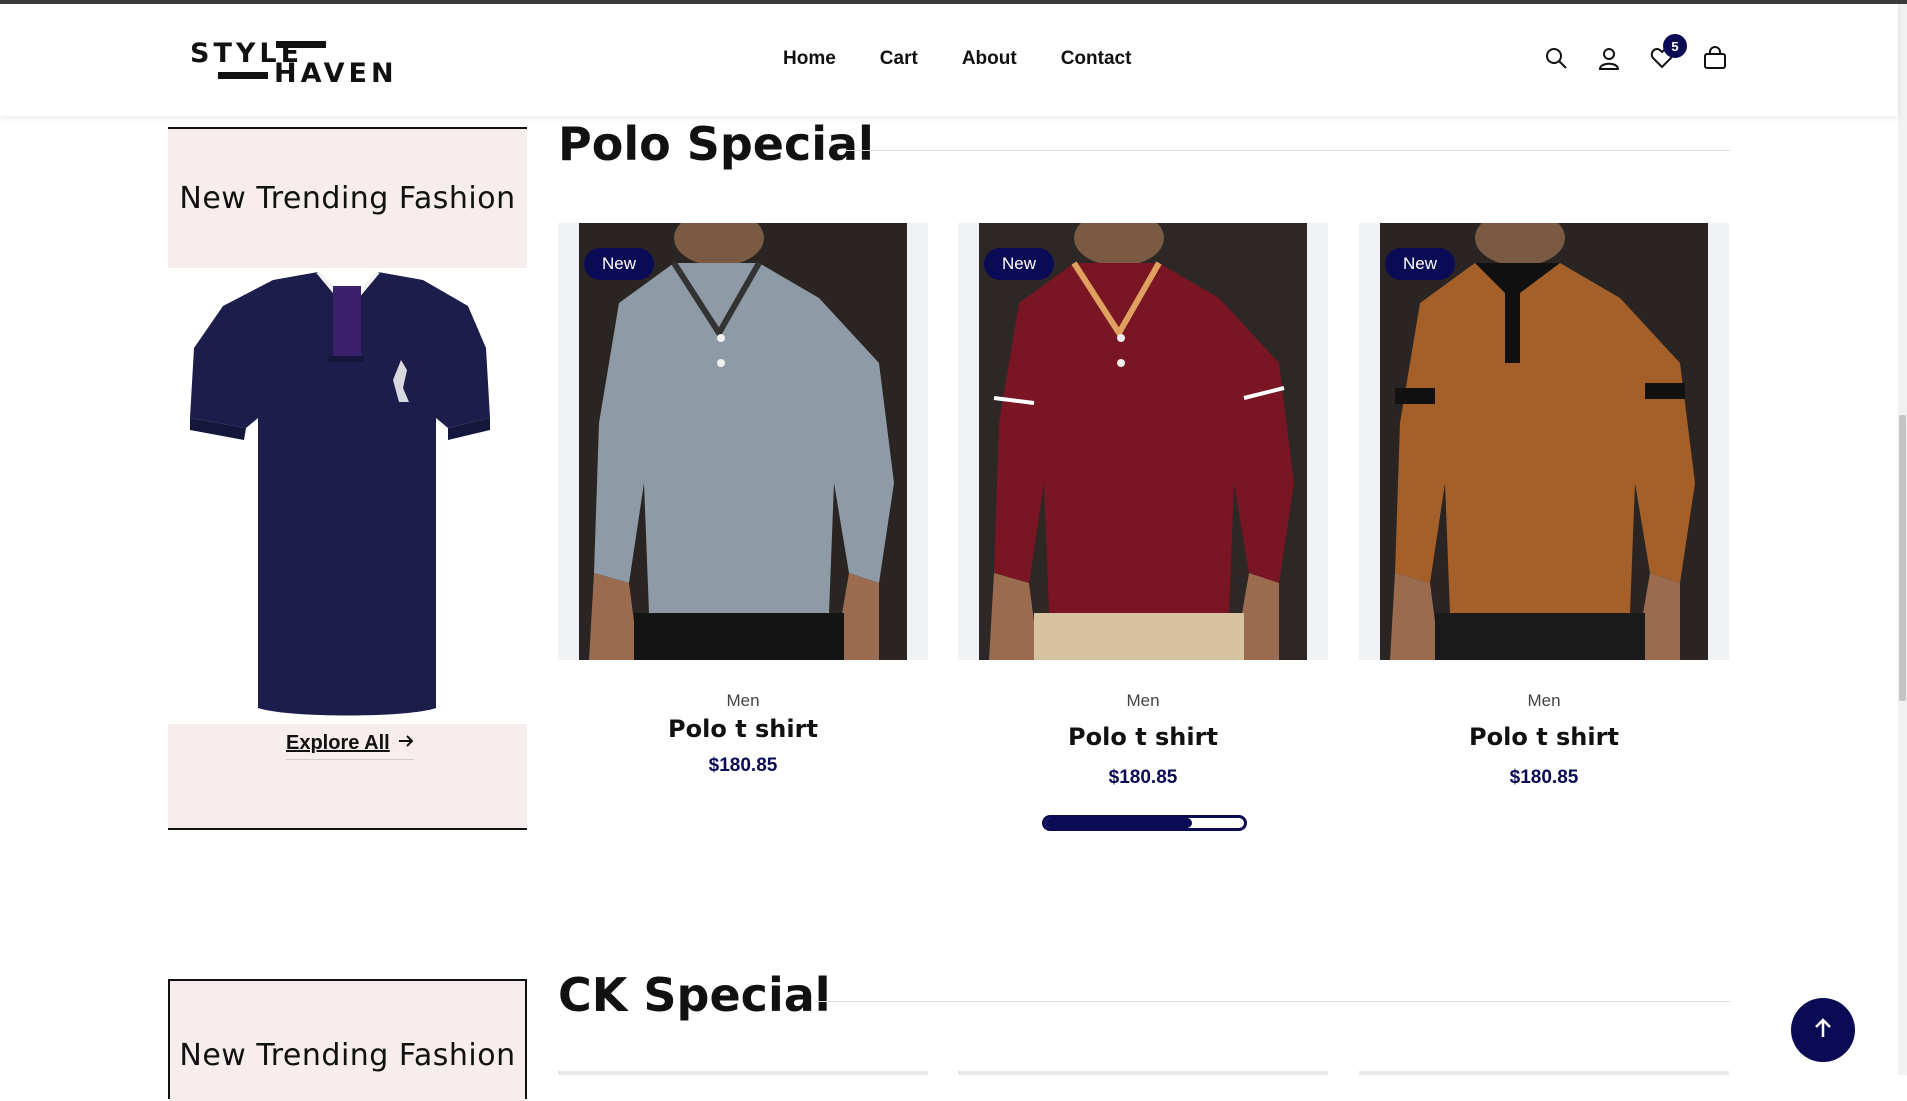 This screenshot has height=1101, width=1907. Describe the element at coordinates (338, 743) in the screenshot. I see `explore-all-label: Explore All` at that location.